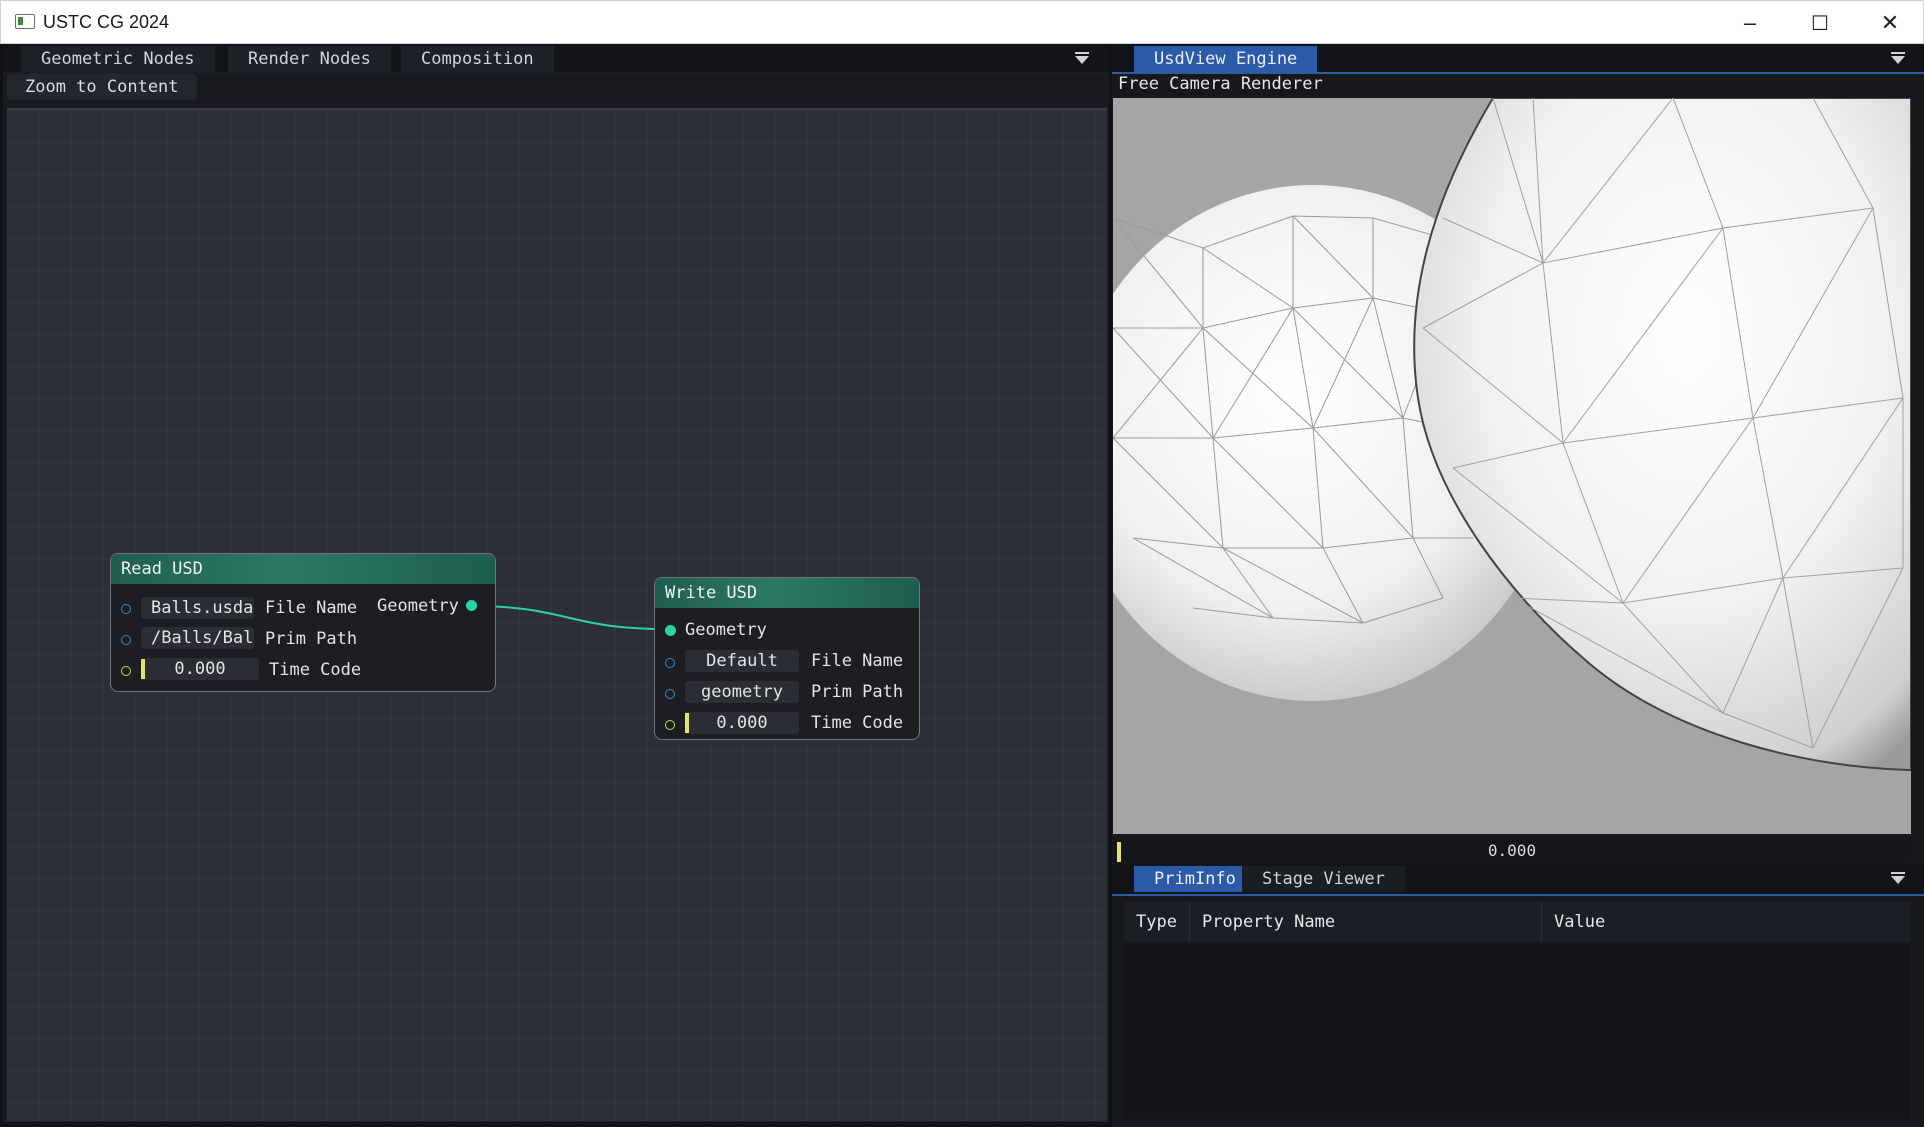 This screenshot has width=1924, height=1127. What do you see at coordinates (670, 694) in the screenshot?
I see `write-prim-path-input-pin` at bounding box center [670, 694].